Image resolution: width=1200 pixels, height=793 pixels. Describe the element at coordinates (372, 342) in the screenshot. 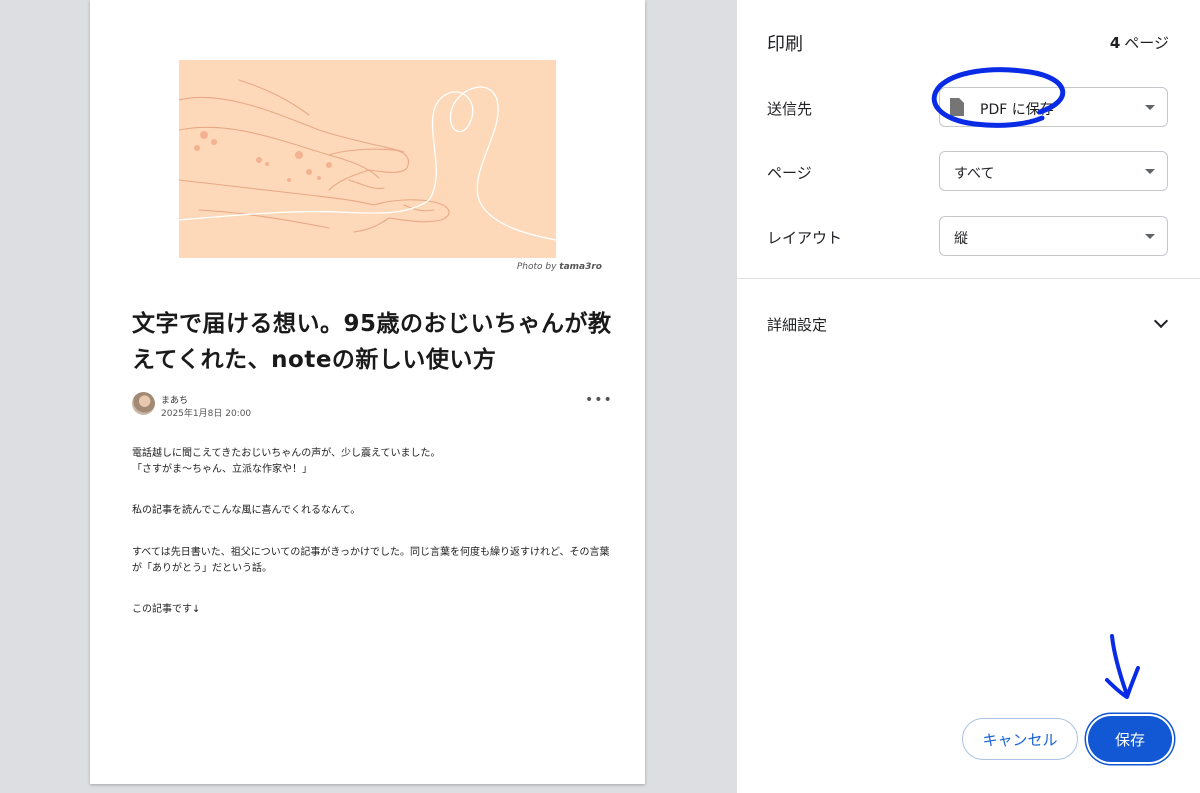

I see `article-title: 文字で届ける想い。95歳のおじいちゃんが教えてくれた、noteの新しい使い方` at that location.